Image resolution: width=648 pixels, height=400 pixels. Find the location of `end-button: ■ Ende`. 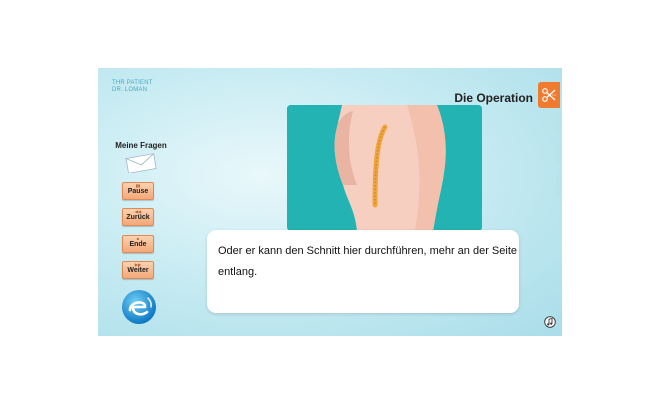

end-button: ■ Ende is located at coordinates (138, 244).